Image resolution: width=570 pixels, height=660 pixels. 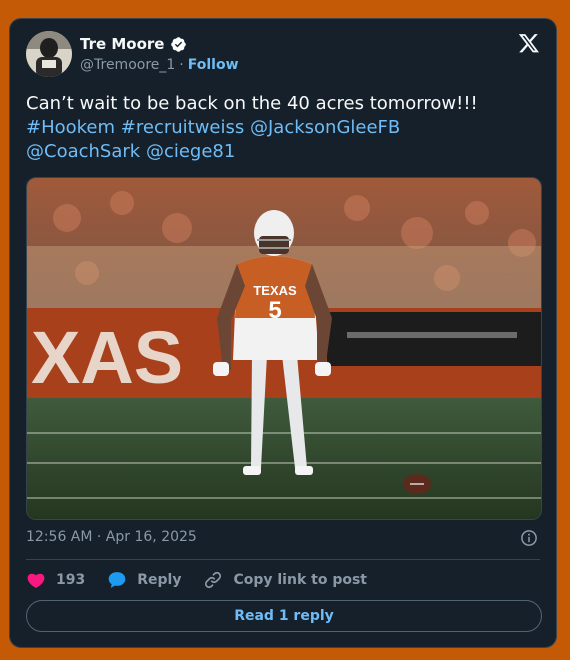 I want to click on x-logo-icon, so click(x=529, y=43).